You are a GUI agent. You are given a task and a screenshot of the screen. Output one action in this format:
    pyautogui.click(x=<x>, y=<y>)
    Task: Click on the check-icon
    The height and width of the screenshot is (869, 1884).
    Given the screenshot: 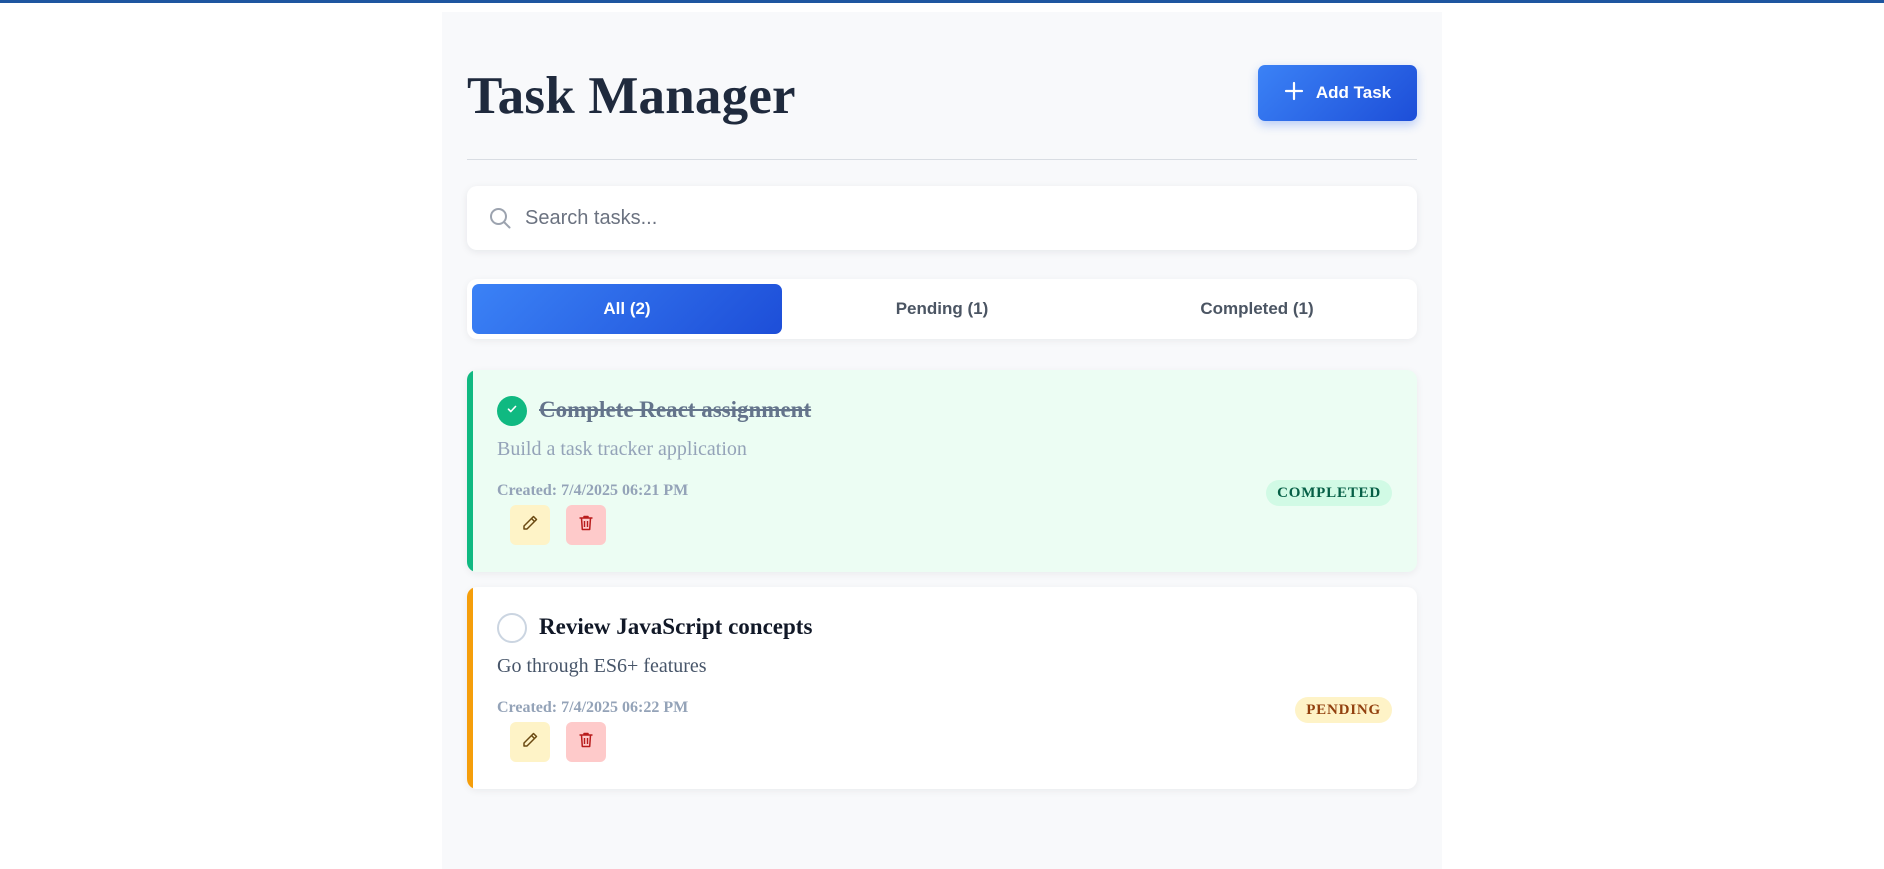 What is the action you would take?
    pyautogui.click(x=512, y=411)
    